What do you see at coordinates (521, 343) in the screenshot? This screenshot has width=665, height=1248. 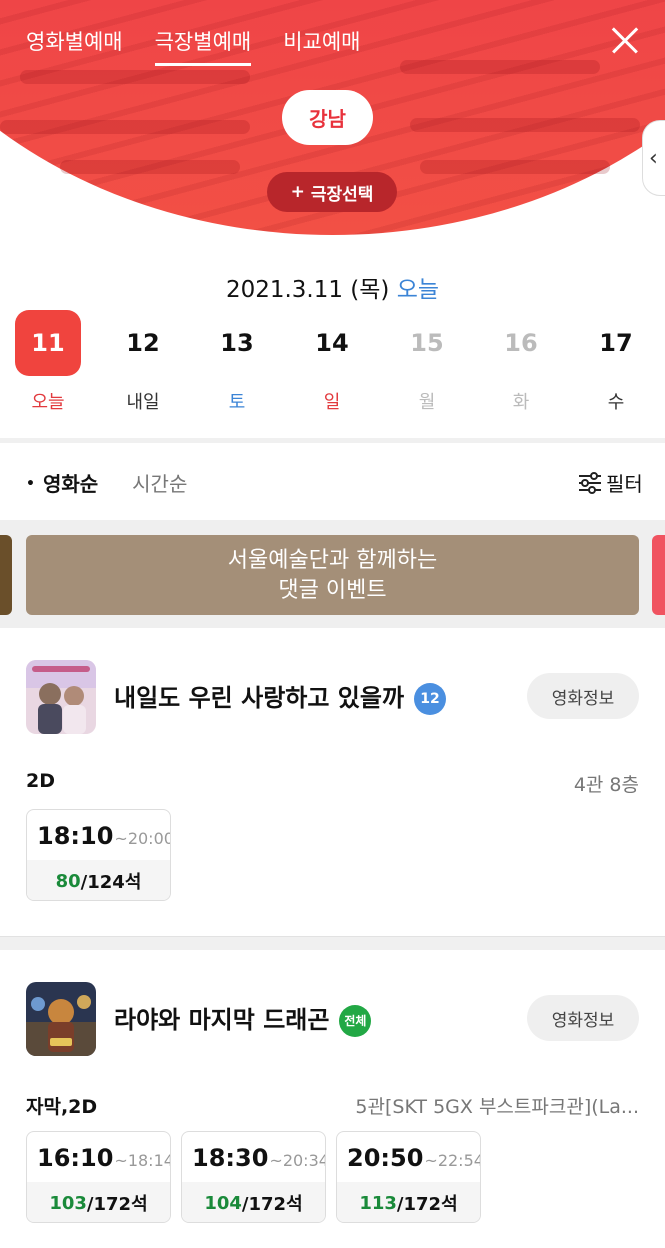 I see `date-number: 16` at bounding box center [521, 343].